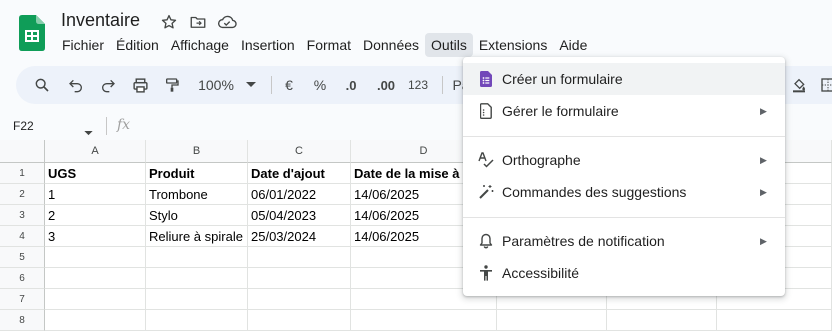  What do you see at coordinates (268, 45) in the screenshot?
I see `menu-insertion: Insertion` at bounding box center [268, 45].